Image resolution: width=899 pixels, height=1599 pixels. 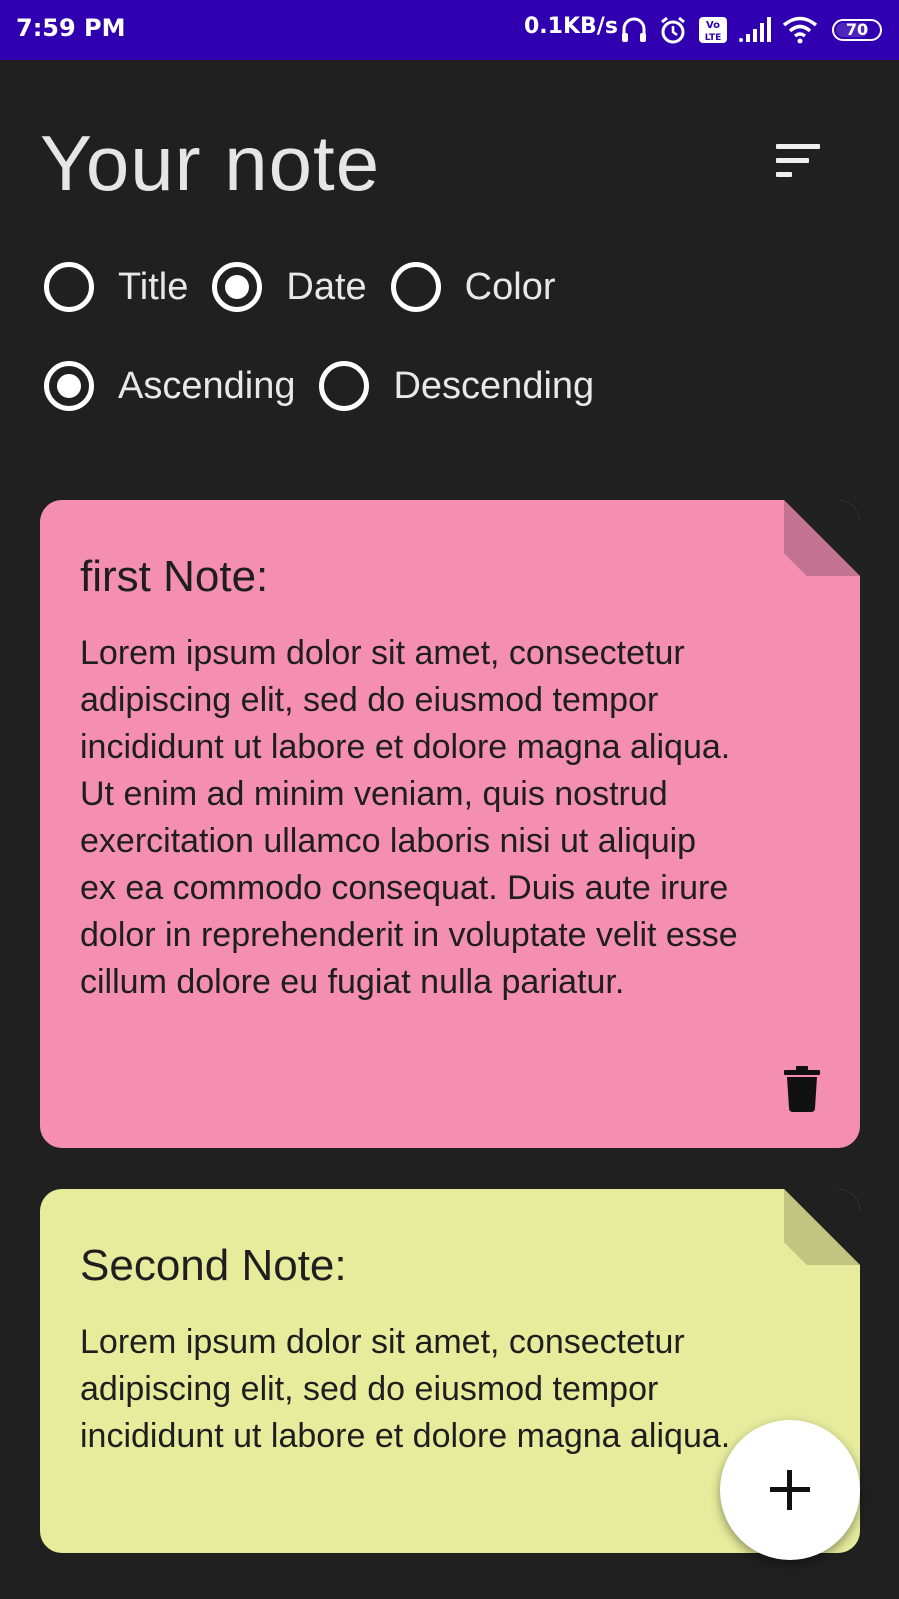 I want to click on status-icons: Vo LTE, so click(x=719, y=30).